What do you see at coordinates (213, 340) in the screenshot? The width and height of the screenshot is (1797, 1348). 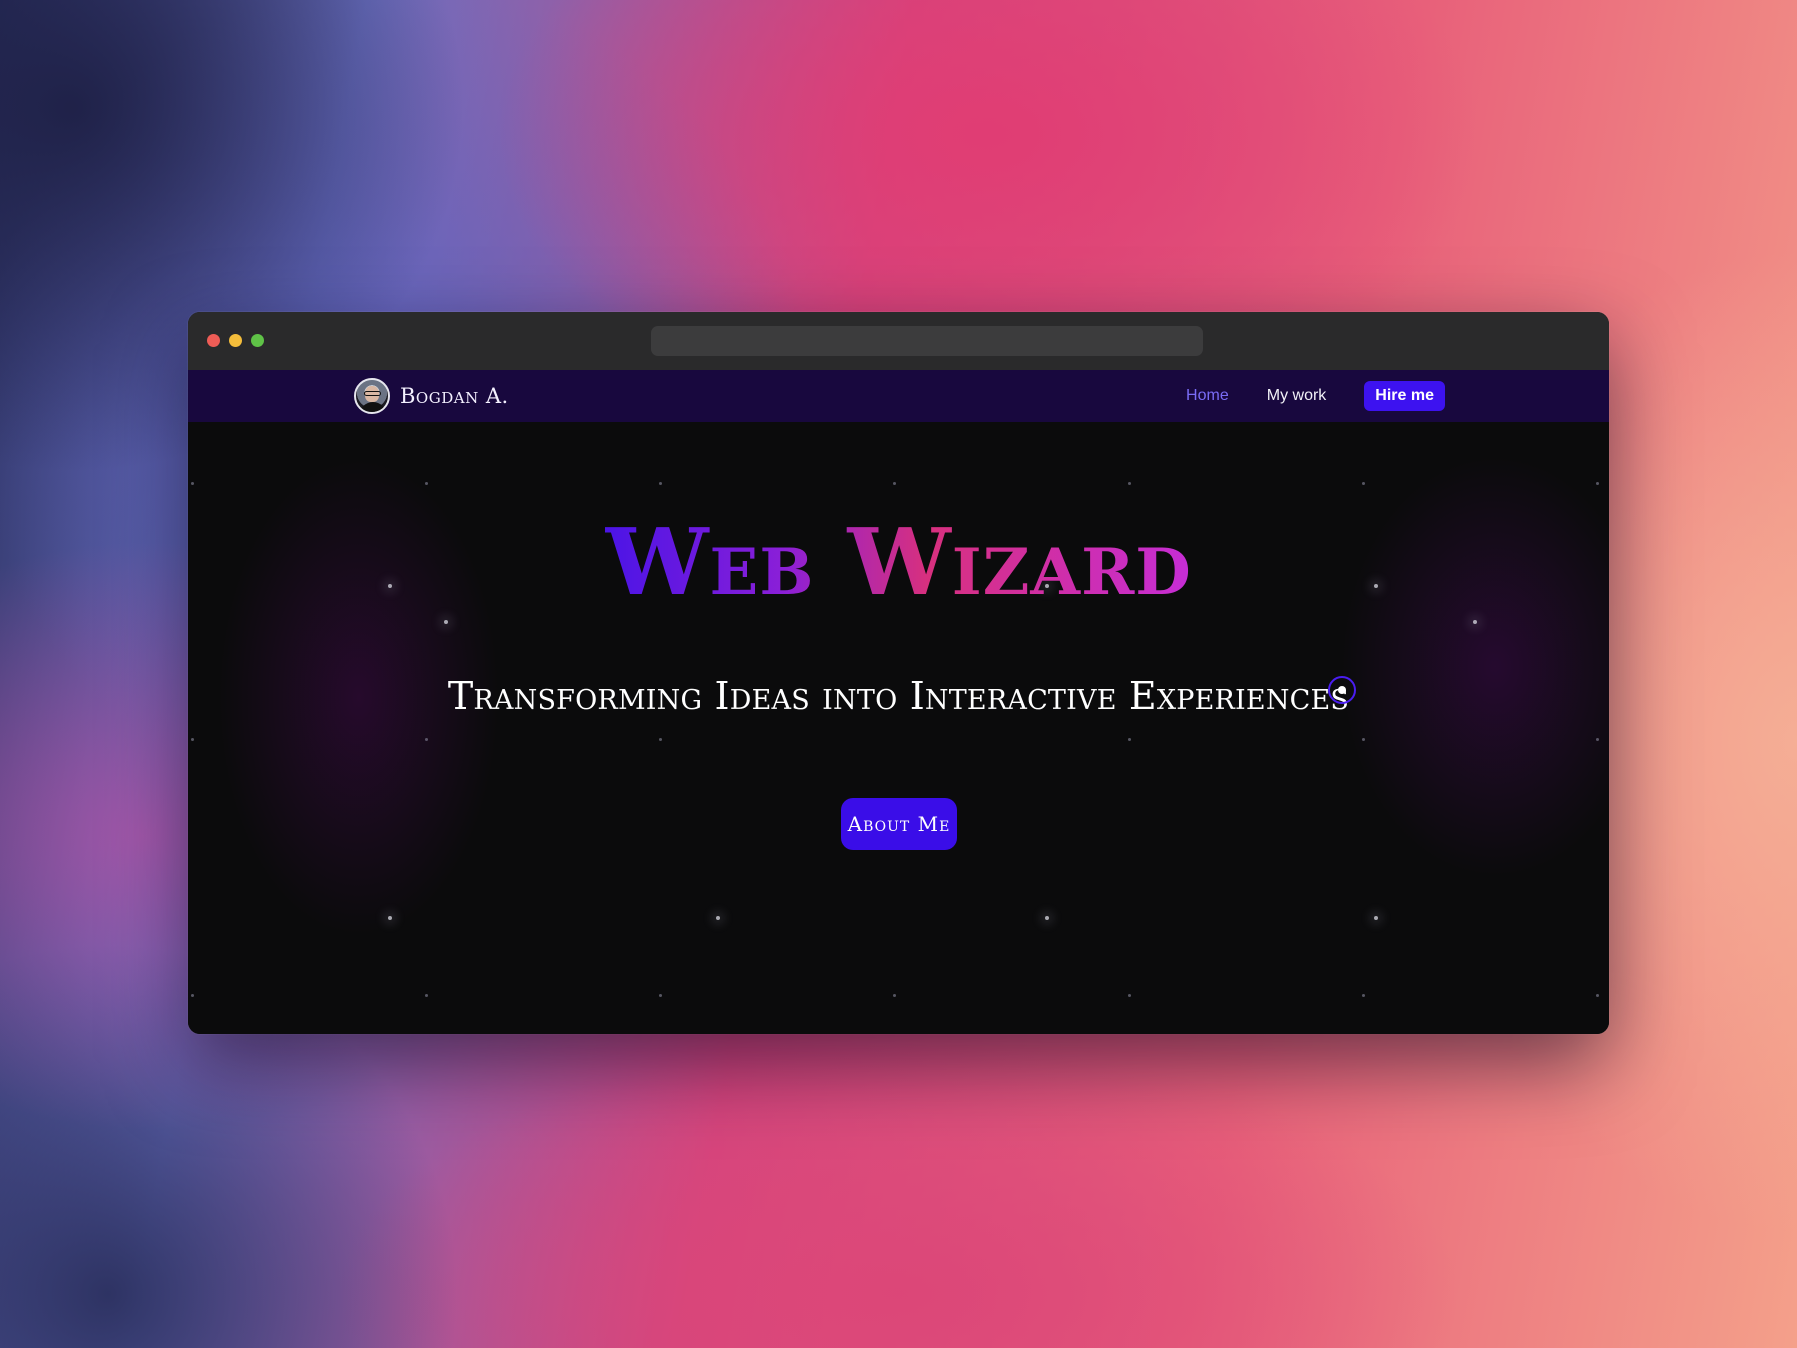 I see `close-window-button` at bounding box center [213, 340].